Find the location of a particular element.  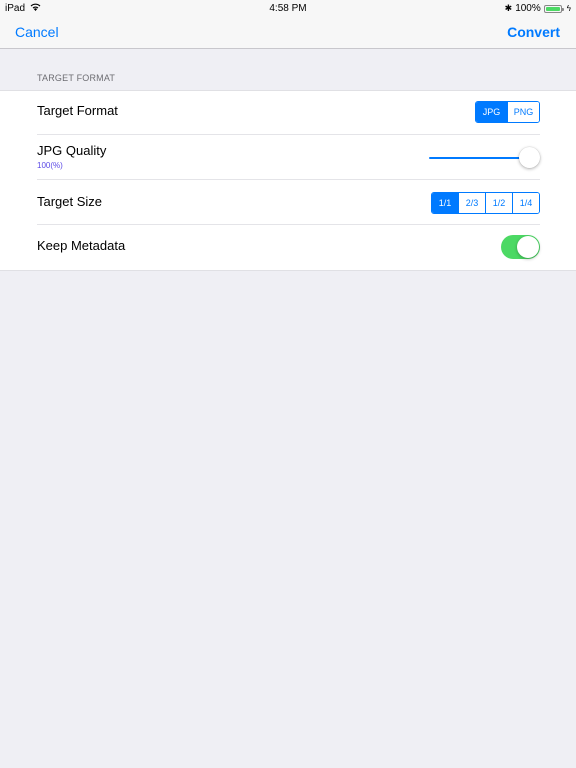

clock: 4:58 PM is located at coordinates (288, 8).